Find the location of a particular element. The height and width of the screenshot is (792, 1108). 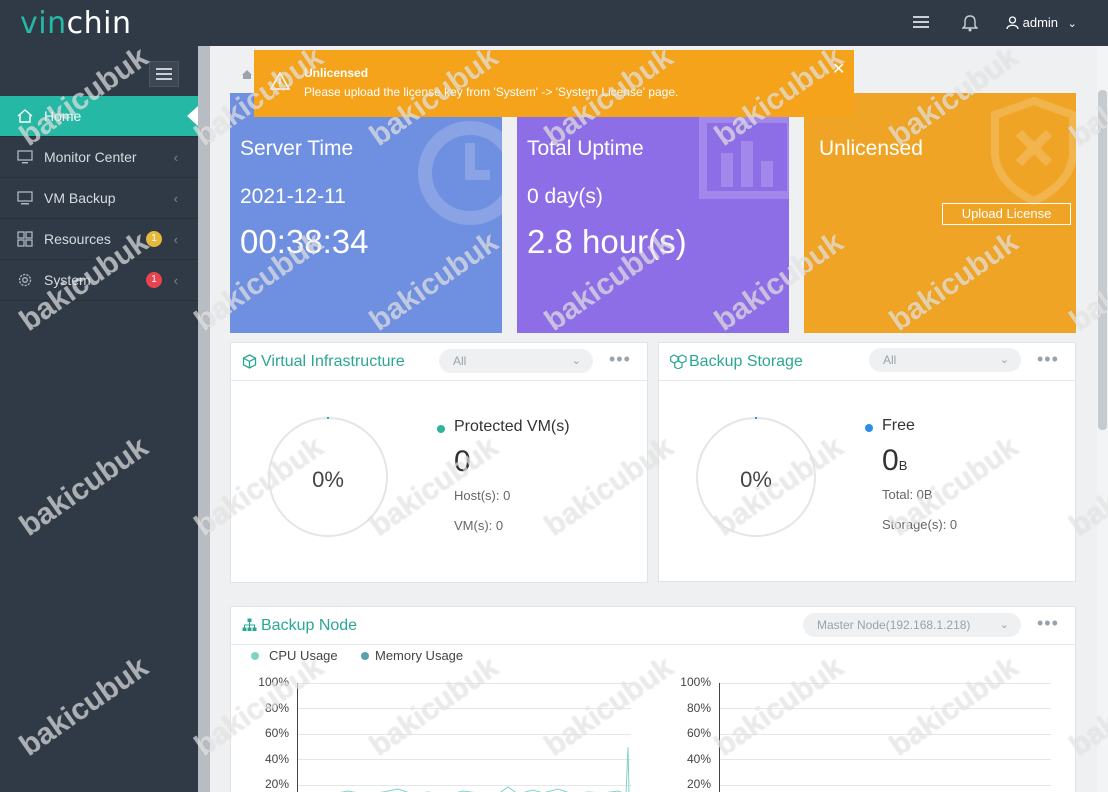

panel-title: Virtual Infrastructure is located at coordinates (333, 361).